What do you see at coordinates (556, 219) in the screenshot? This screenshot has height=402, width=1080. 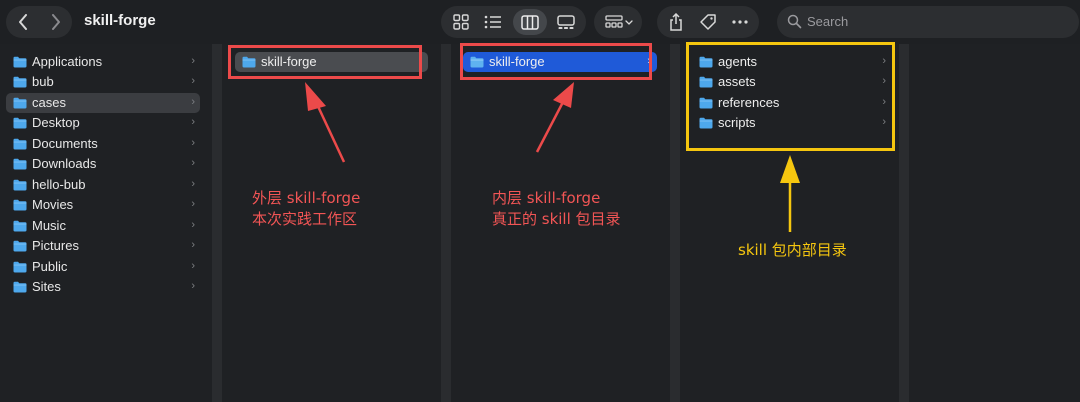 I see `inner-annotation-line2: 真正的 skill 包目录` at bounding box center [556, 219].